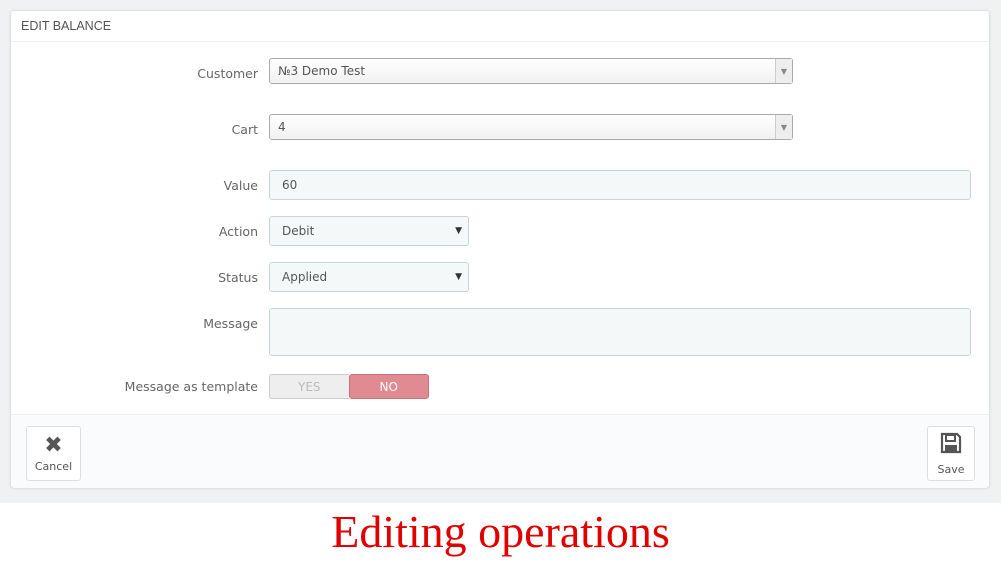 The width and height of the screenshot is (1001, 561). I want to click on close-icon: ✖, so click(53, 445).